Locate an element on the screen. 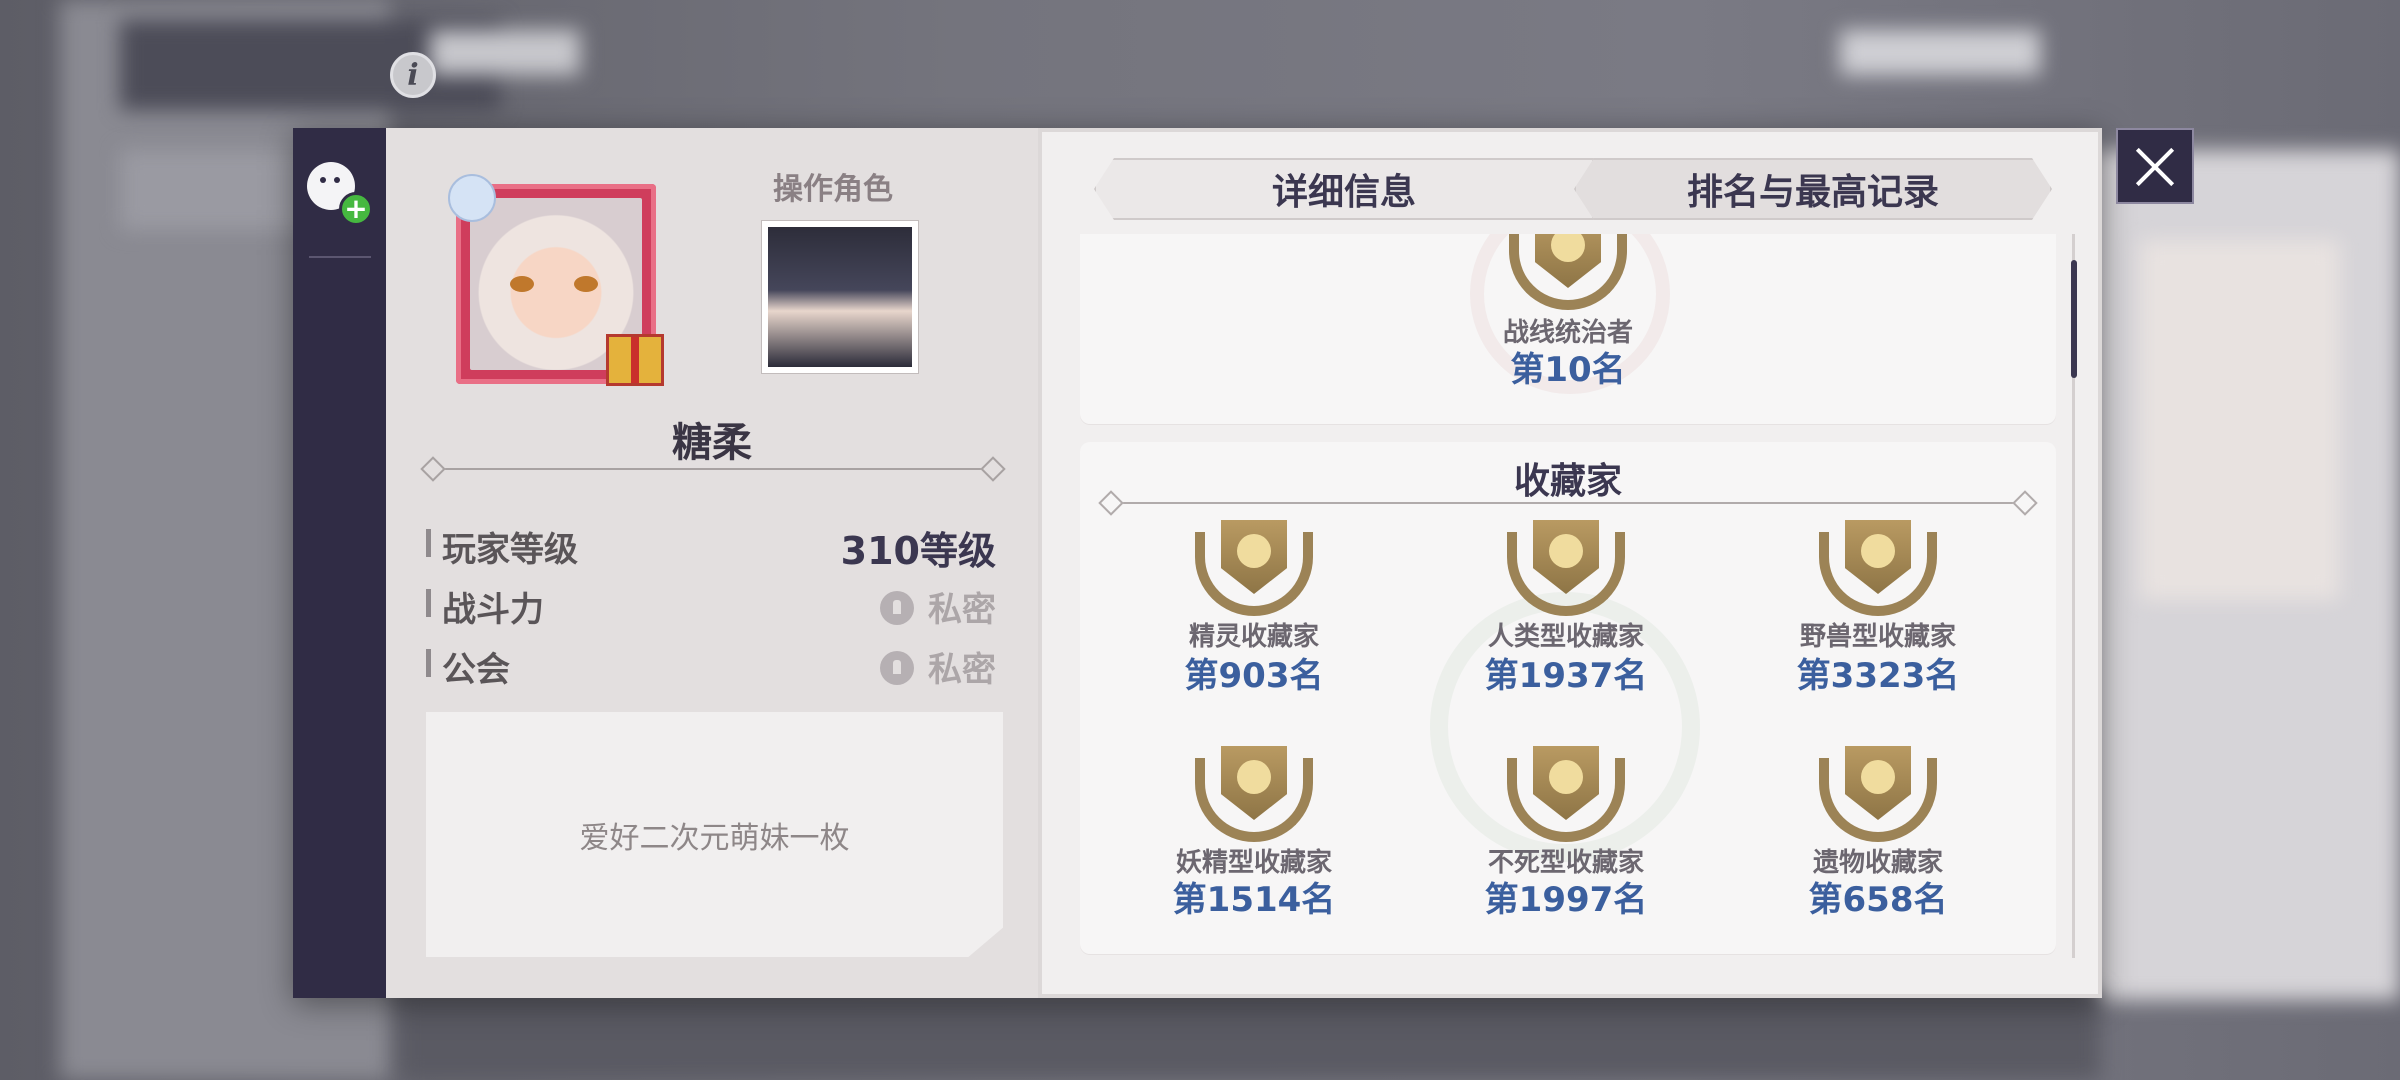  badge-rank: 第1937名 is located at coordinates (1566, 676).